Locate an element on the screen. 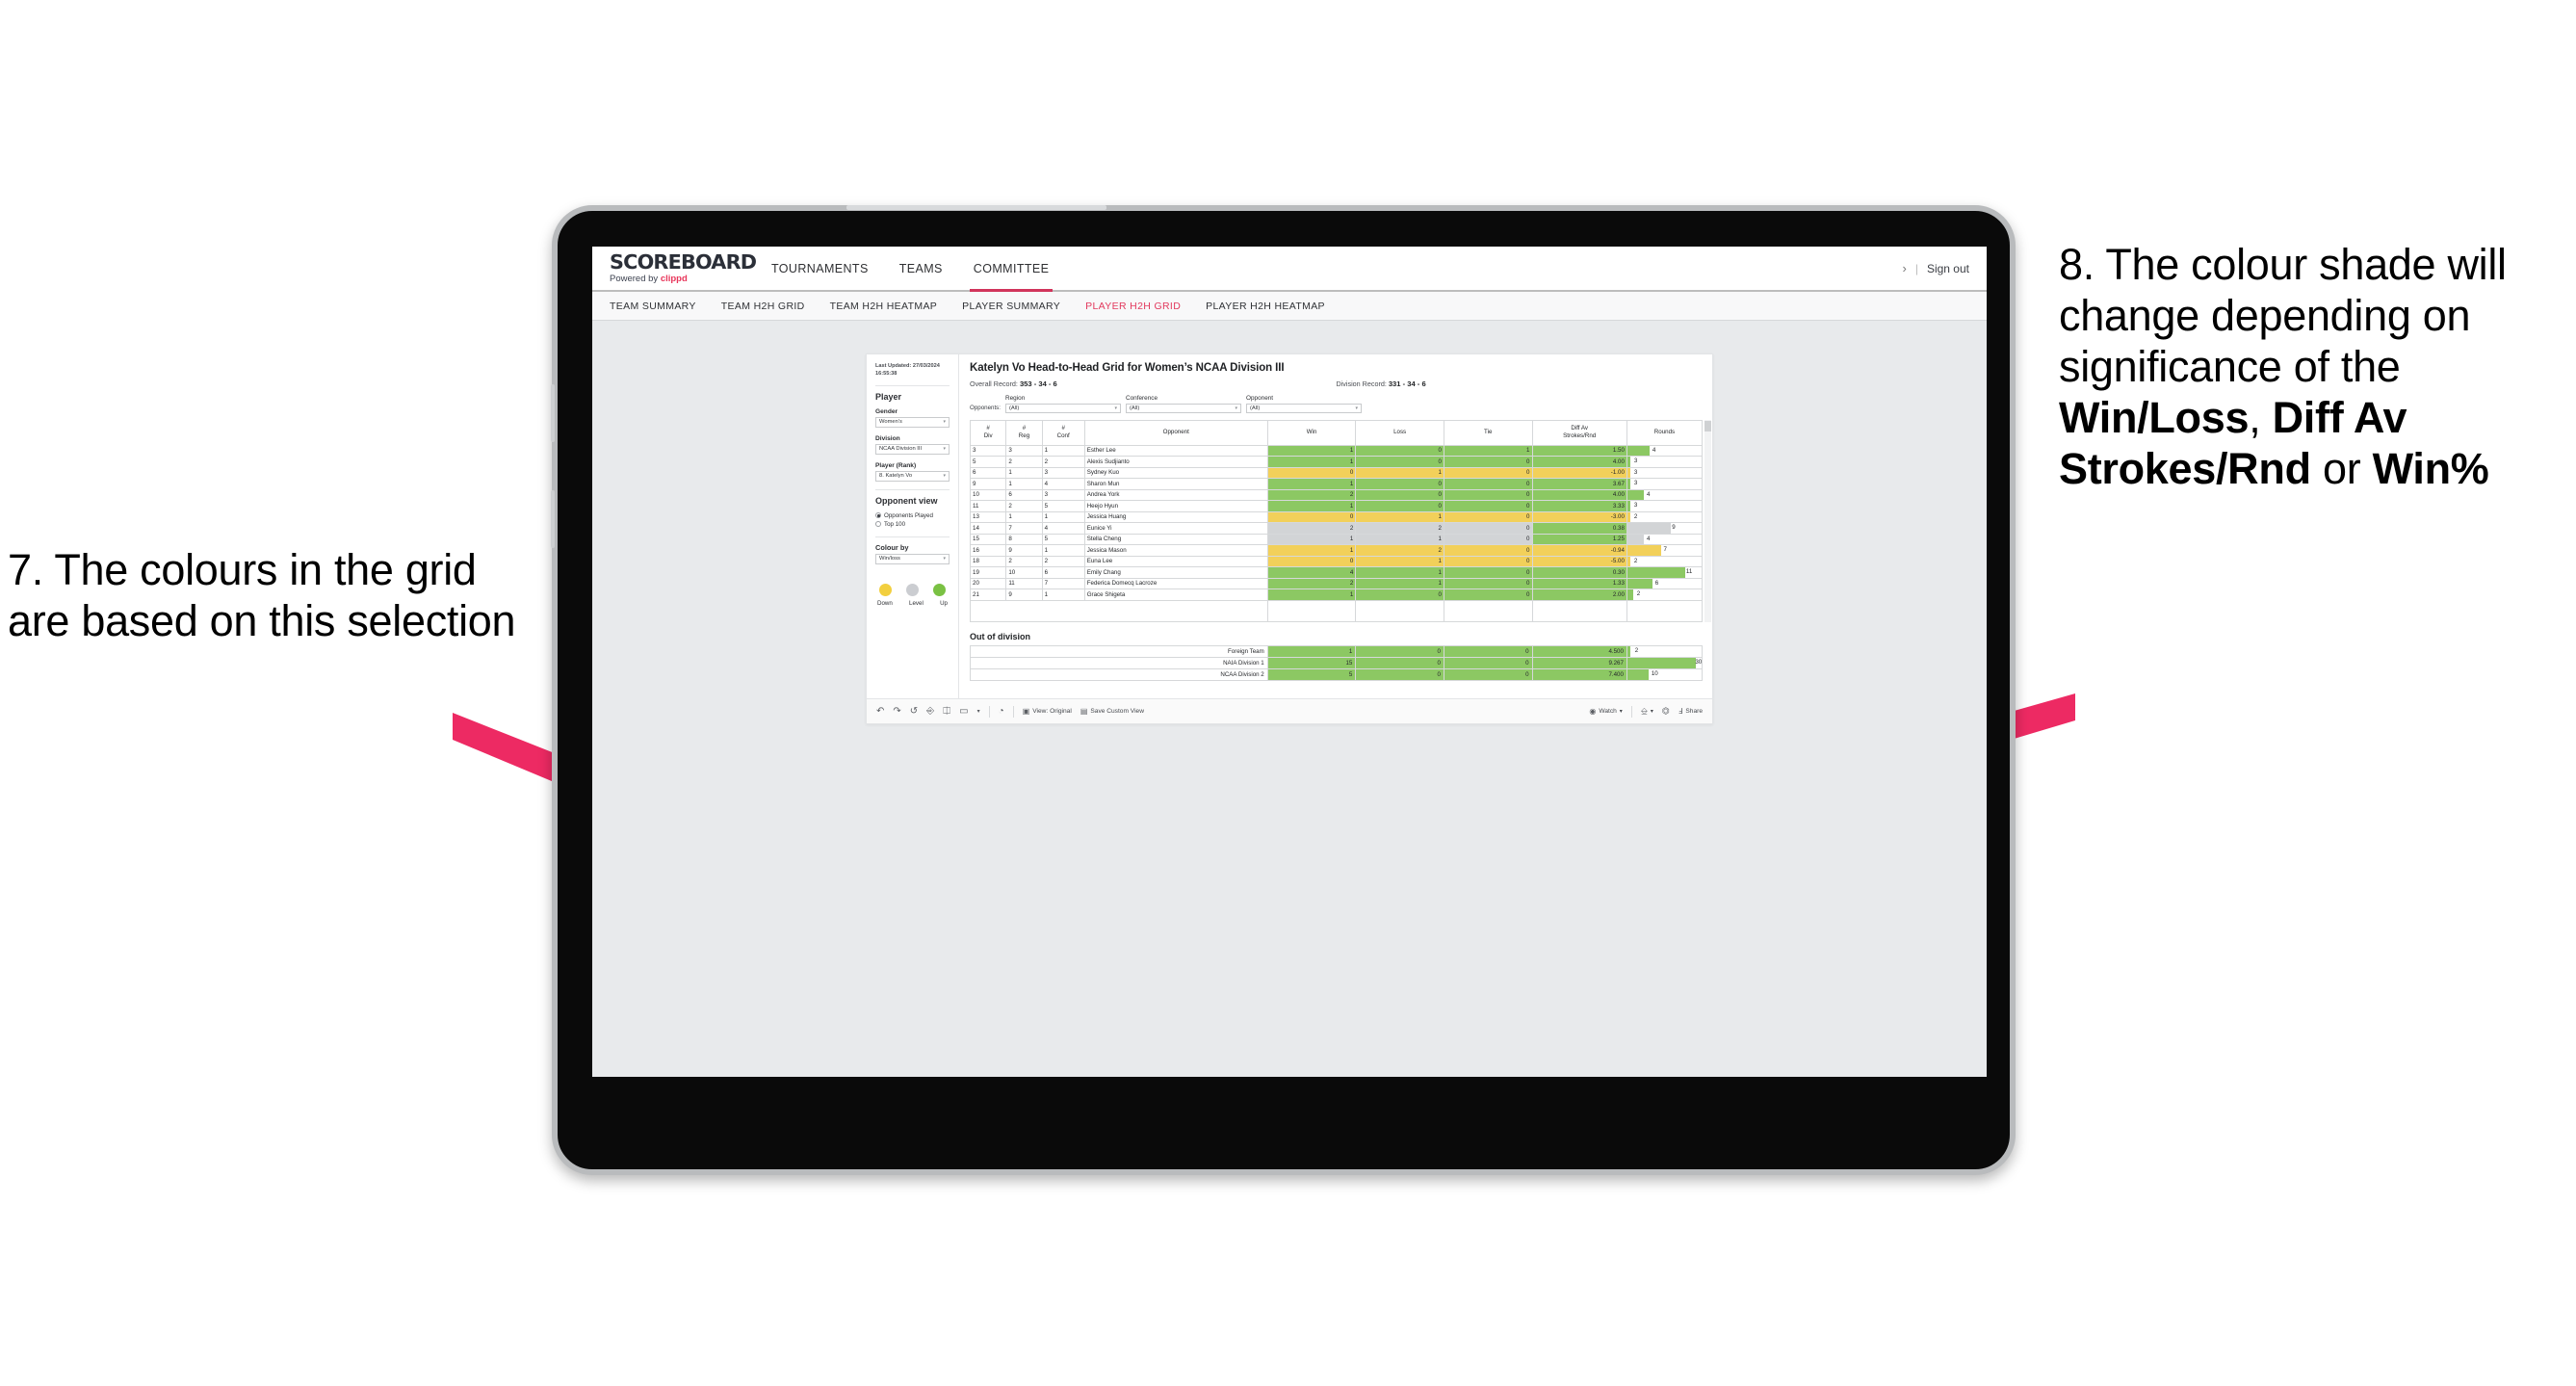 This screenshot has width=2576, height=1386. colour-by-select: Win/loss ▾ is located at coordinates (912, 558).